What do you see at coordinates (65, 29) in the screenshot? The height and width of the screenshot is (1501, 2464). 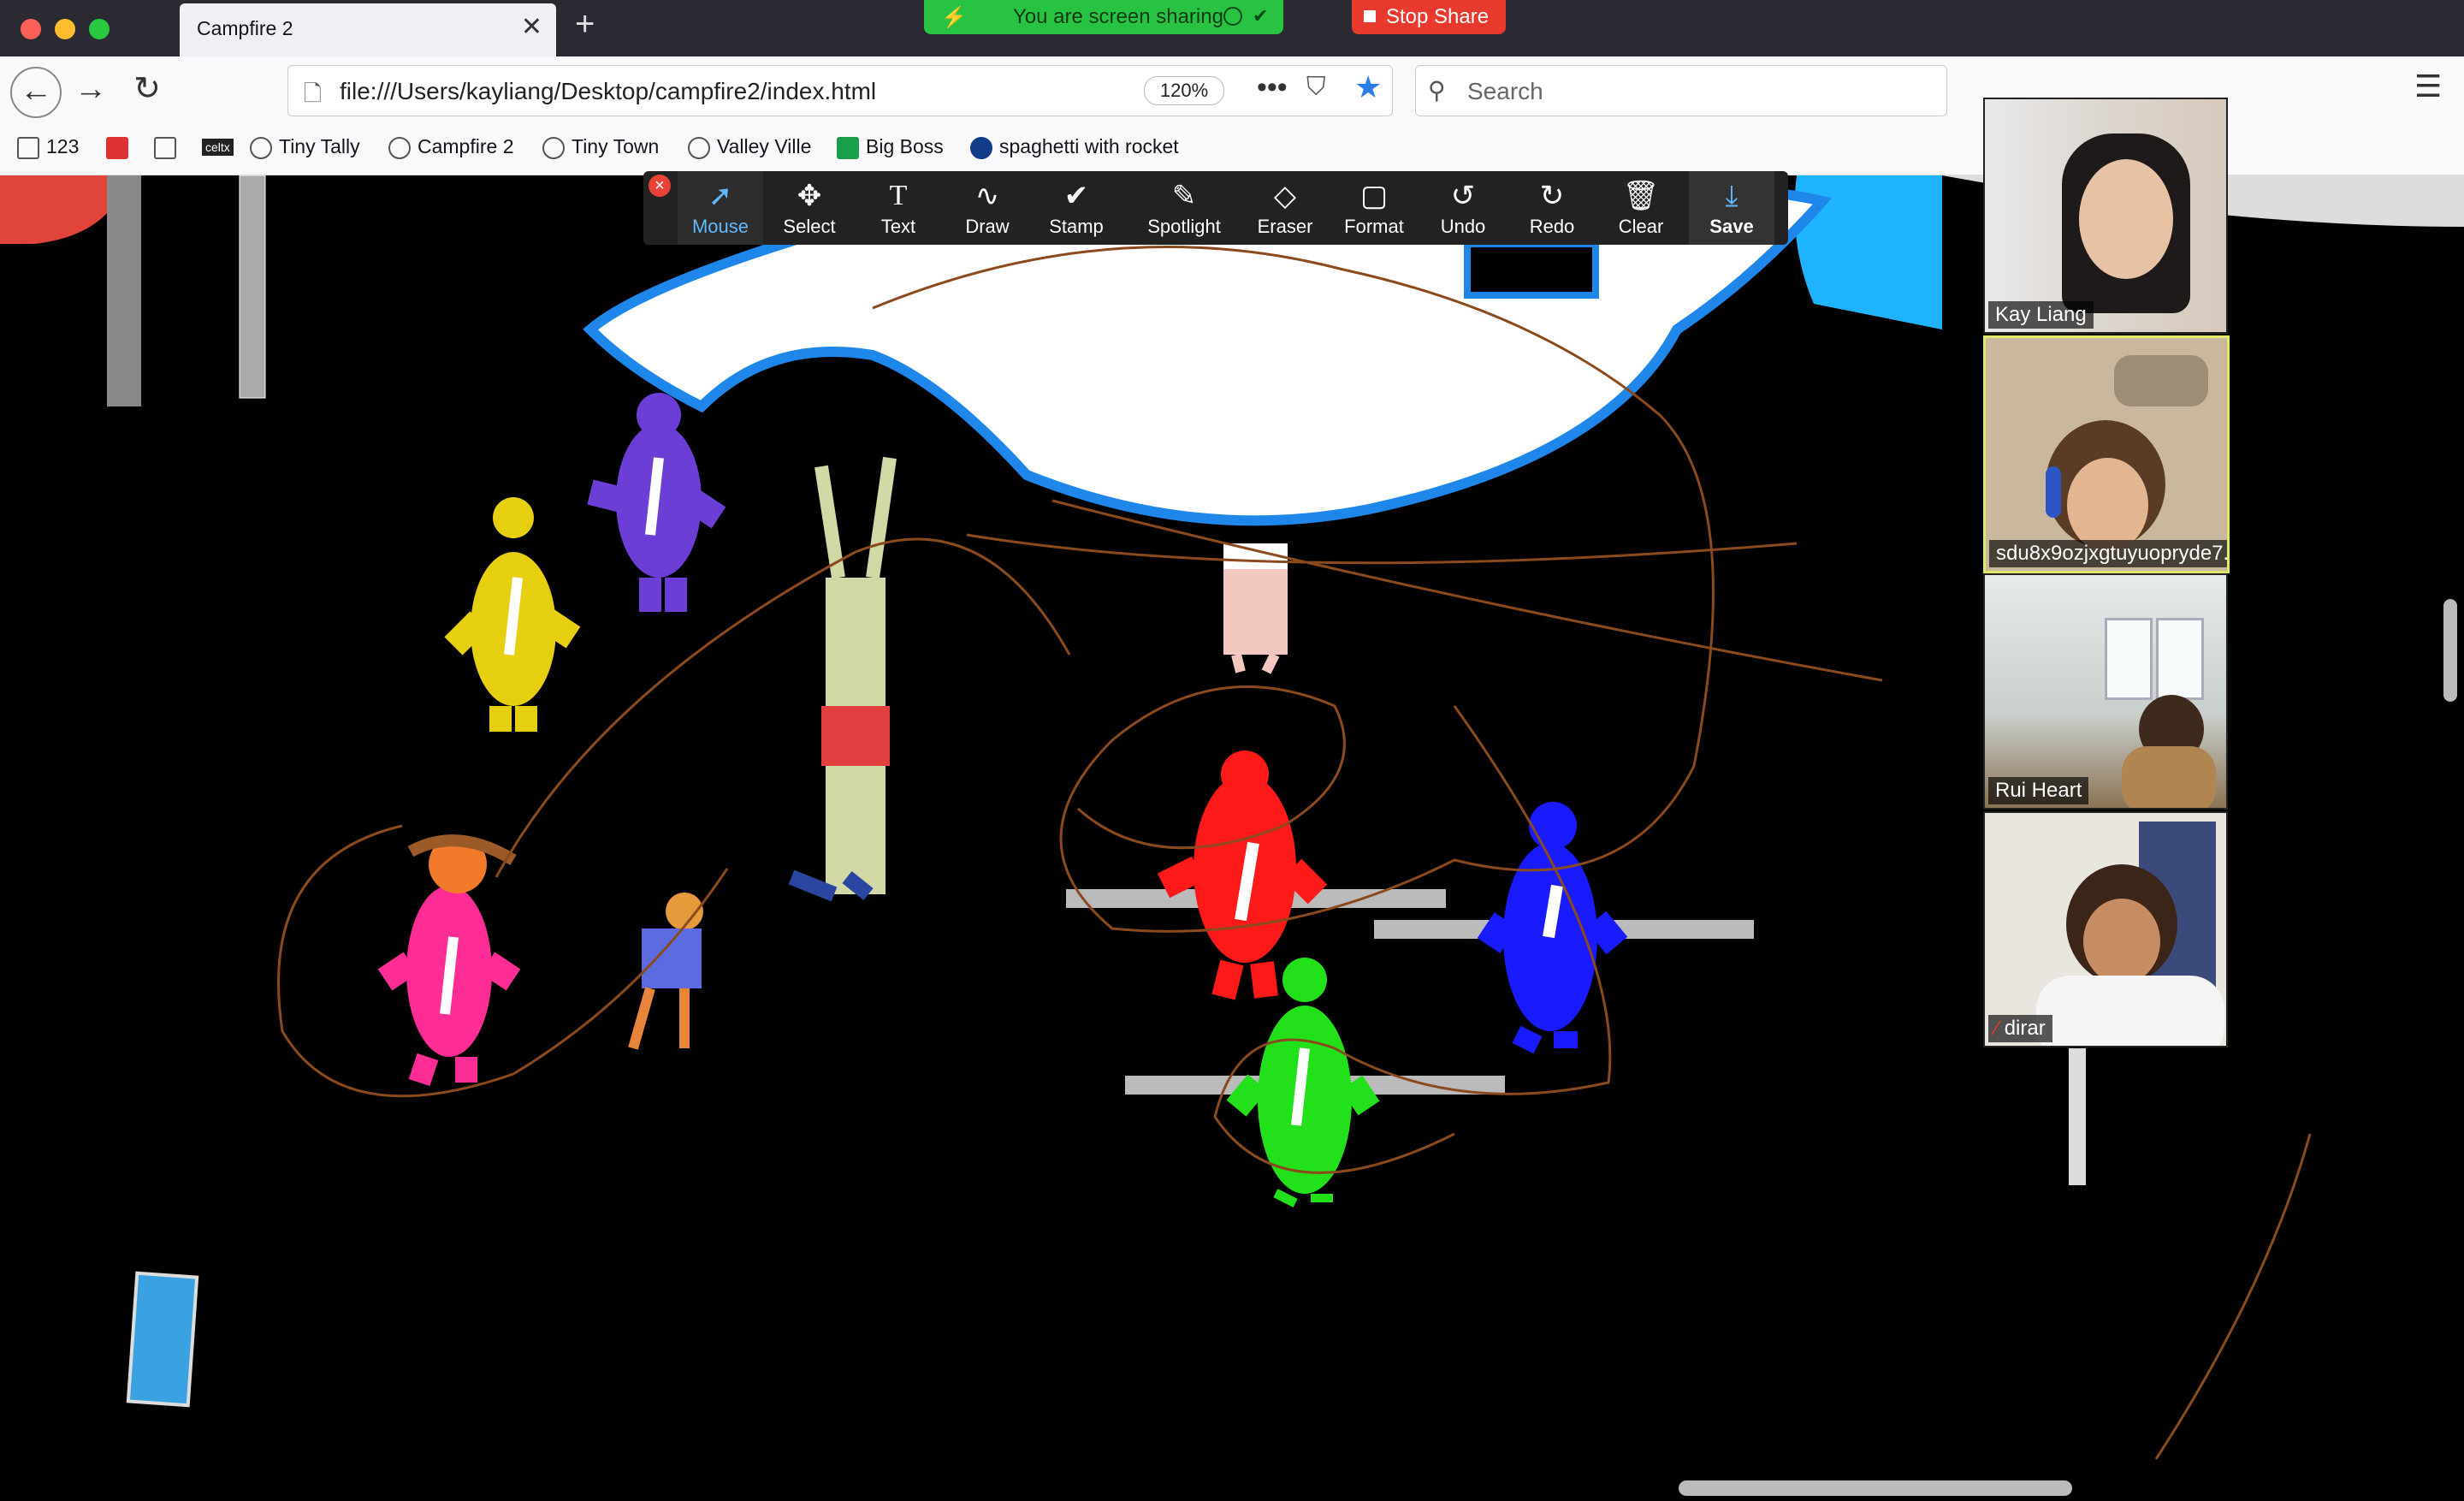 I see `minimize-window-button` at bounding box center [65, 29].